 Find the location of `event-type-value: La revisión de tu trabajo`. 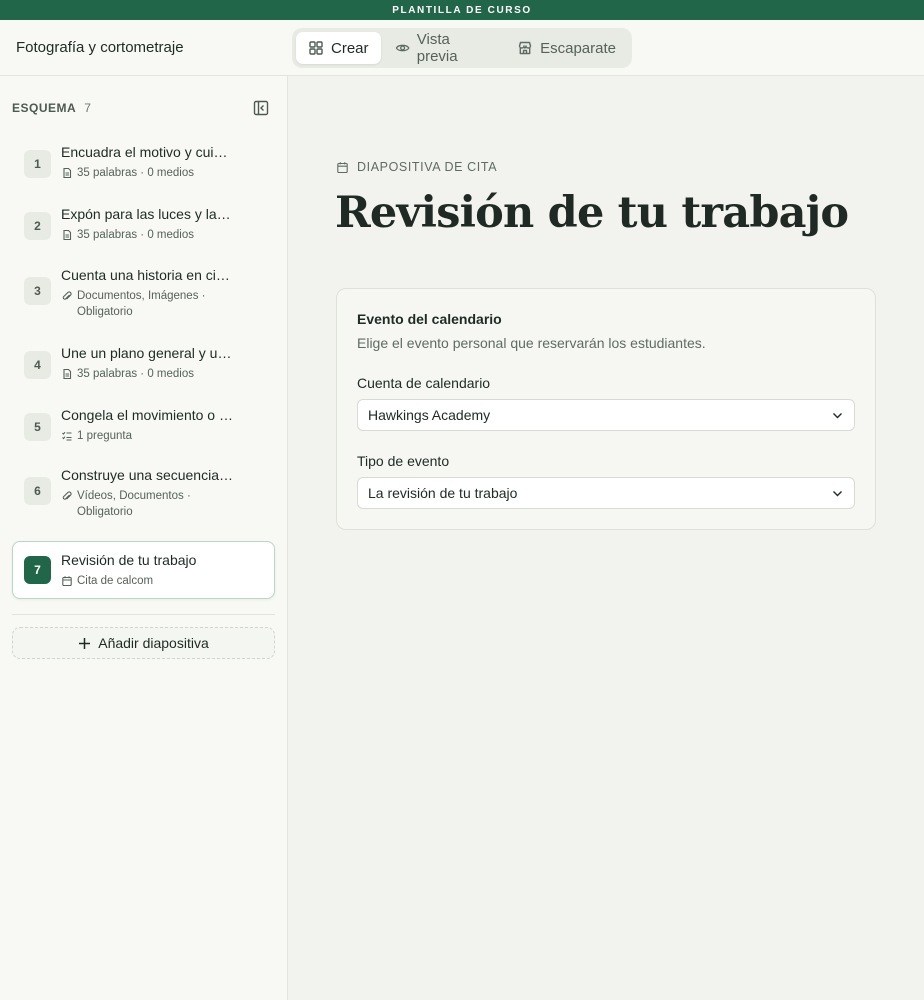

event-type-value: La revisión de tu trabajo is located at coordinates (443, 493).